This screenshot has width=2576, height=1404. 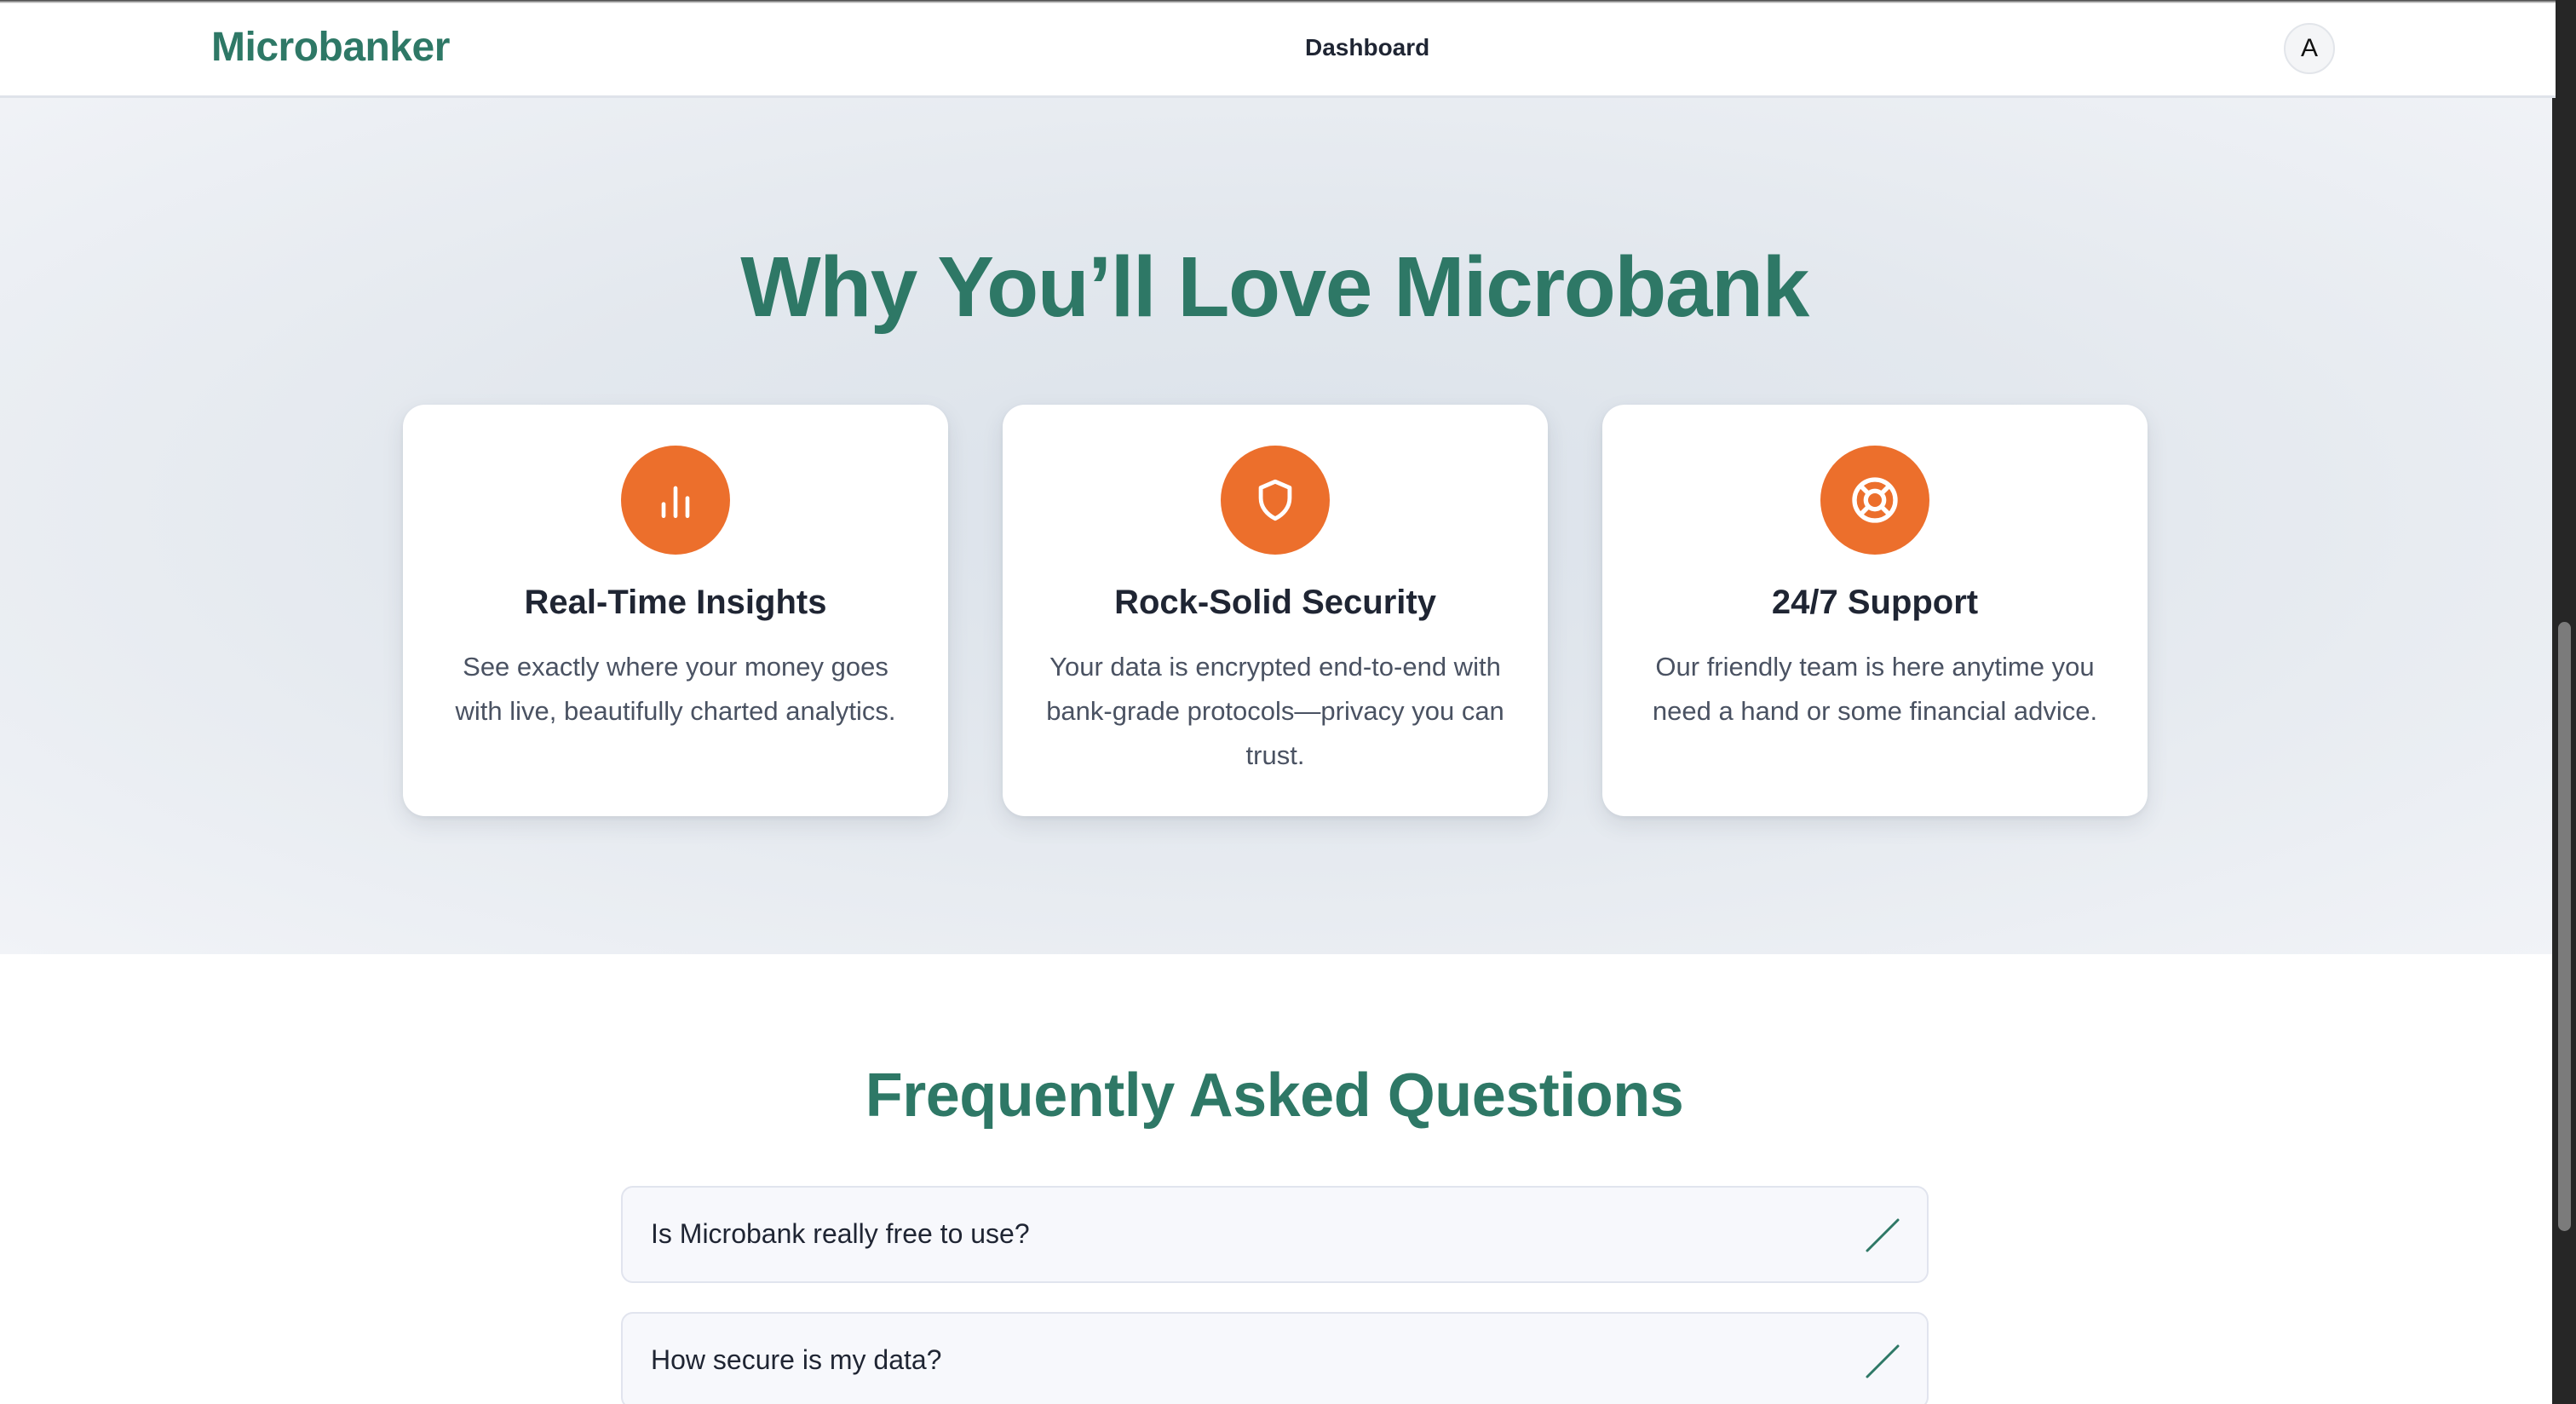 I want to click on faq-title: Frequently Asked Questions, so click(x=1275, y=1096).